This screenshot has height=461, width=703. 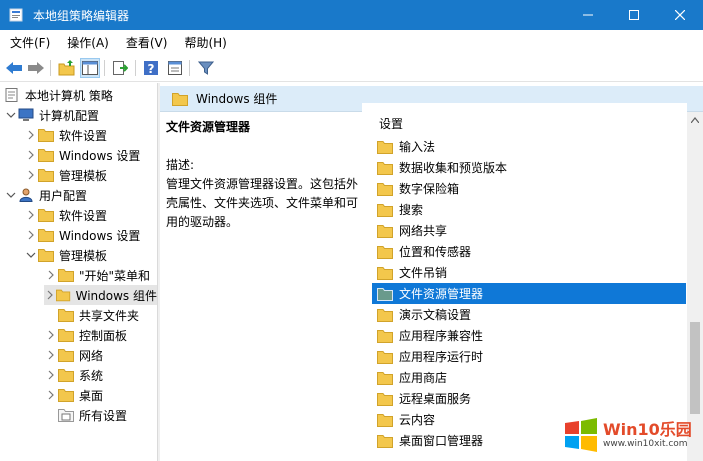 What do you see at coordinates (180, 165) in the screenshot?
I see `description-label: 描述:` at bounding box center [180, 165].